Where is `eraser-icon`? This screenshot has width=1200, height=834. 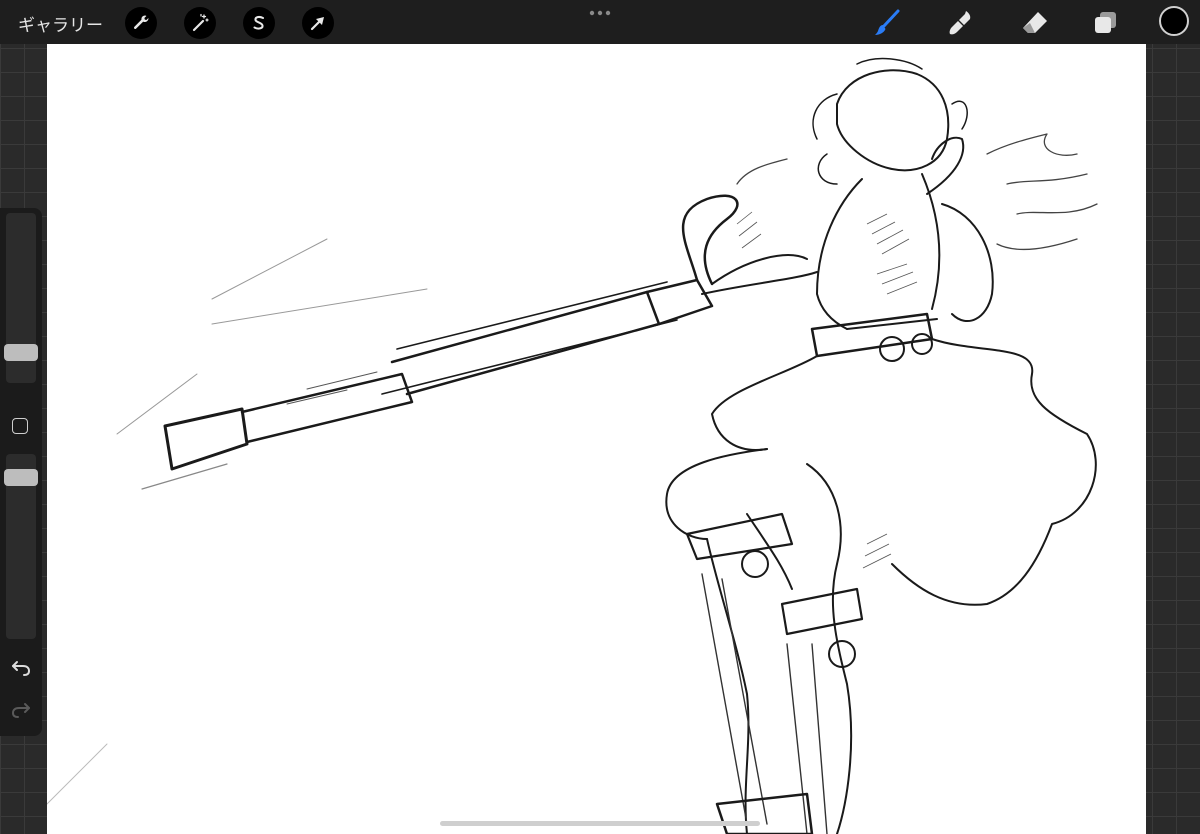
eraser-icon is located at coordinates (1035, 23).